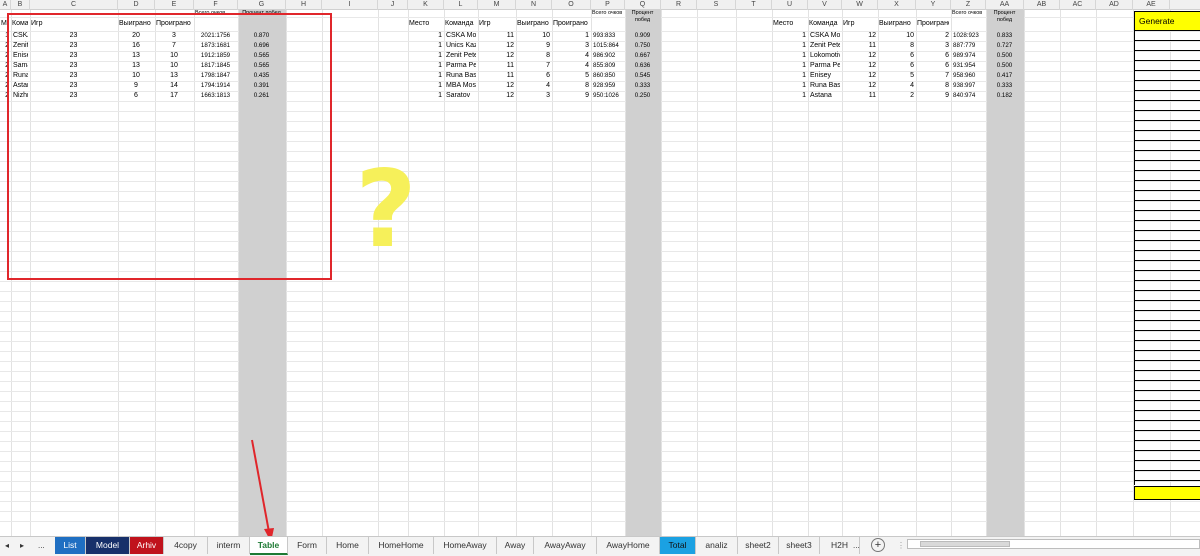 The height and width of the screenshot is (556, 1200). I want to click on table2-cell-points: 986:902, so click(607, 56).